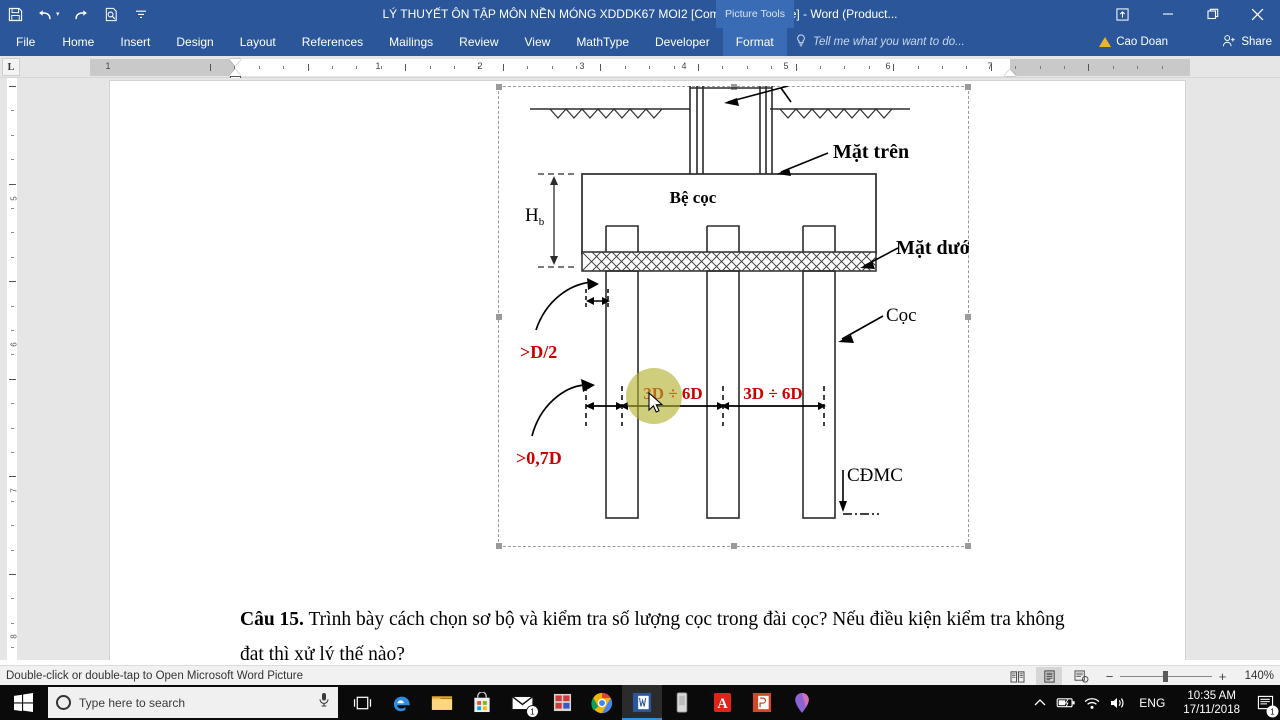 This screenshot has height=720, width=1280. What do you see at coordinates (14, 344) in the screenshot?
I see `vruler-number: 6` at bounding box center [14, 344].